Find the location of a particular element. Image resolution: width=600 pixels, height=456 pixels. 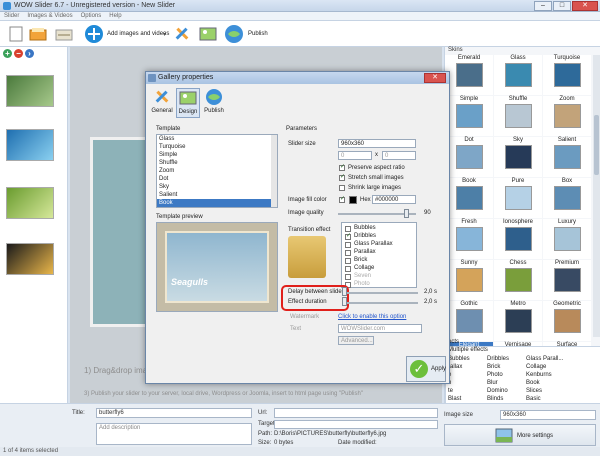

effect-item: Dribbles is located at coordinates (506, 359).